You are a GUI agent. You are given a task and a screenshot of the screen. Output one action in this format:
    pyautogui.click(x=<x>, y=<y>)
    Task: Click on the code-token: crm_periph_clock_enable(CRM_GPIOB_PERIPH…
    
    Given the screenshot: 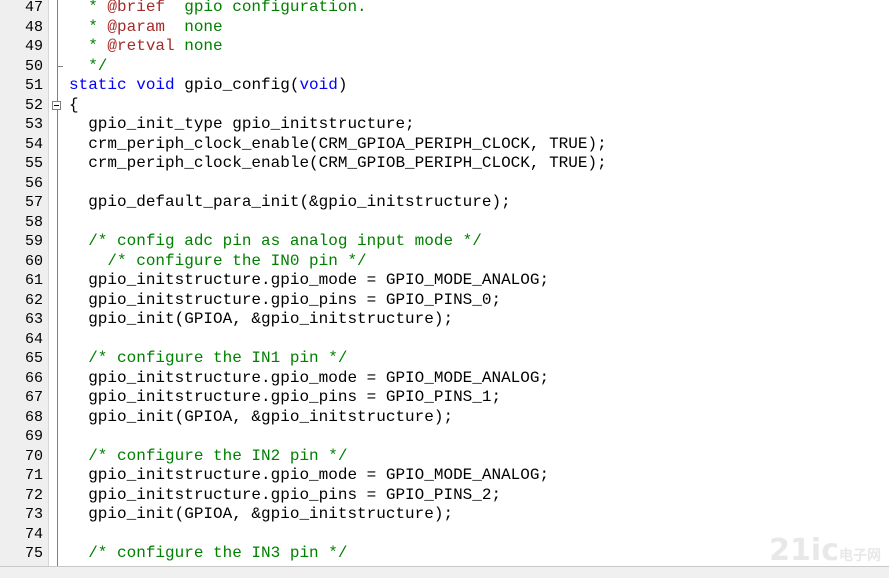 What is the action you would take?
    pyautogui.click(x=338, y=163)
    